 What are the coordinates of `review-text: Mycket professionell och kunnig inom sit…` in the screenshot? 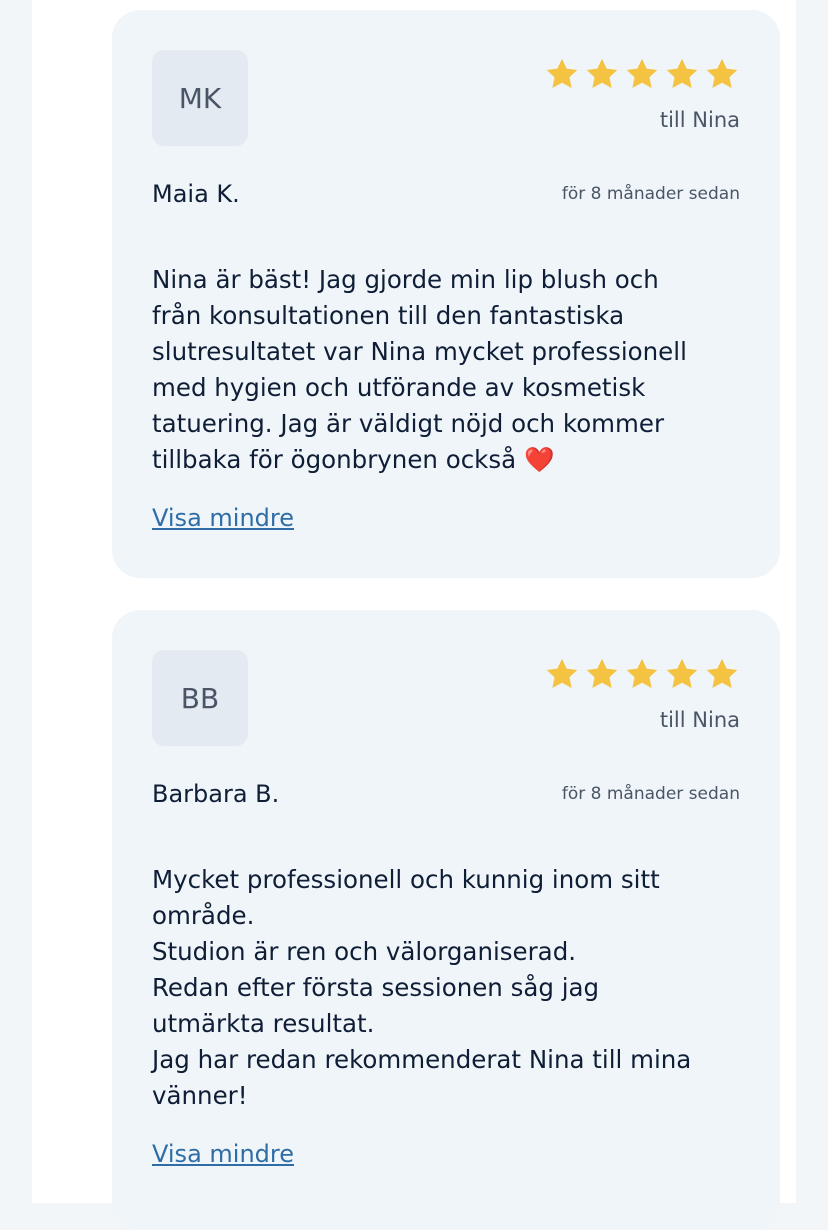 It's located at (422, 987).